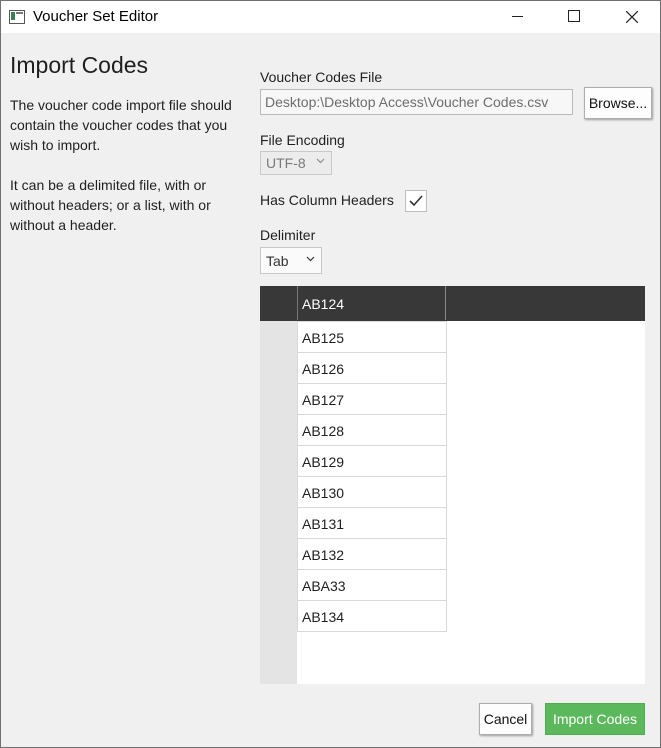 This screenshot has height=748, width=661. Describe the element at coordinates (372, 616) in the screenshot. I see `table-row: AB134` at that location.